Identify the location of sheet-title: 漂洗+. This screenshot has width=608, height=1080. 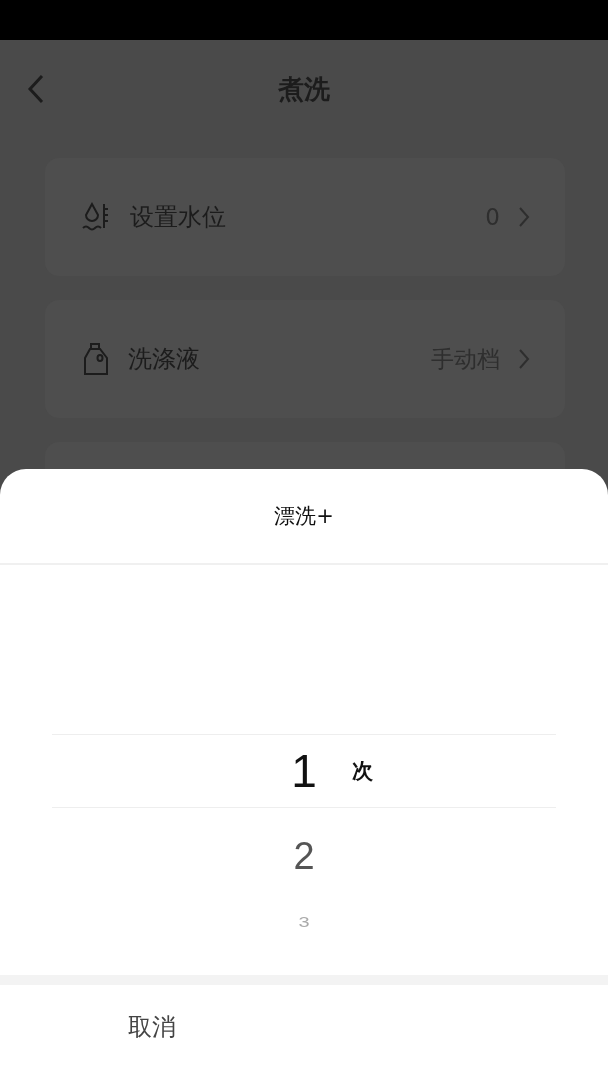
(304, 516).